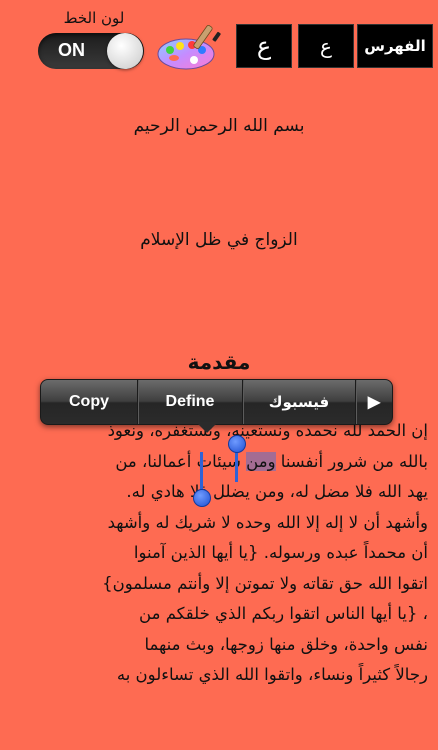 Image resolution: width=438 pixels, height=750 pixels. I want to click on edit-menu: Copy Define فيسبوك ▶, so click(216, 402).